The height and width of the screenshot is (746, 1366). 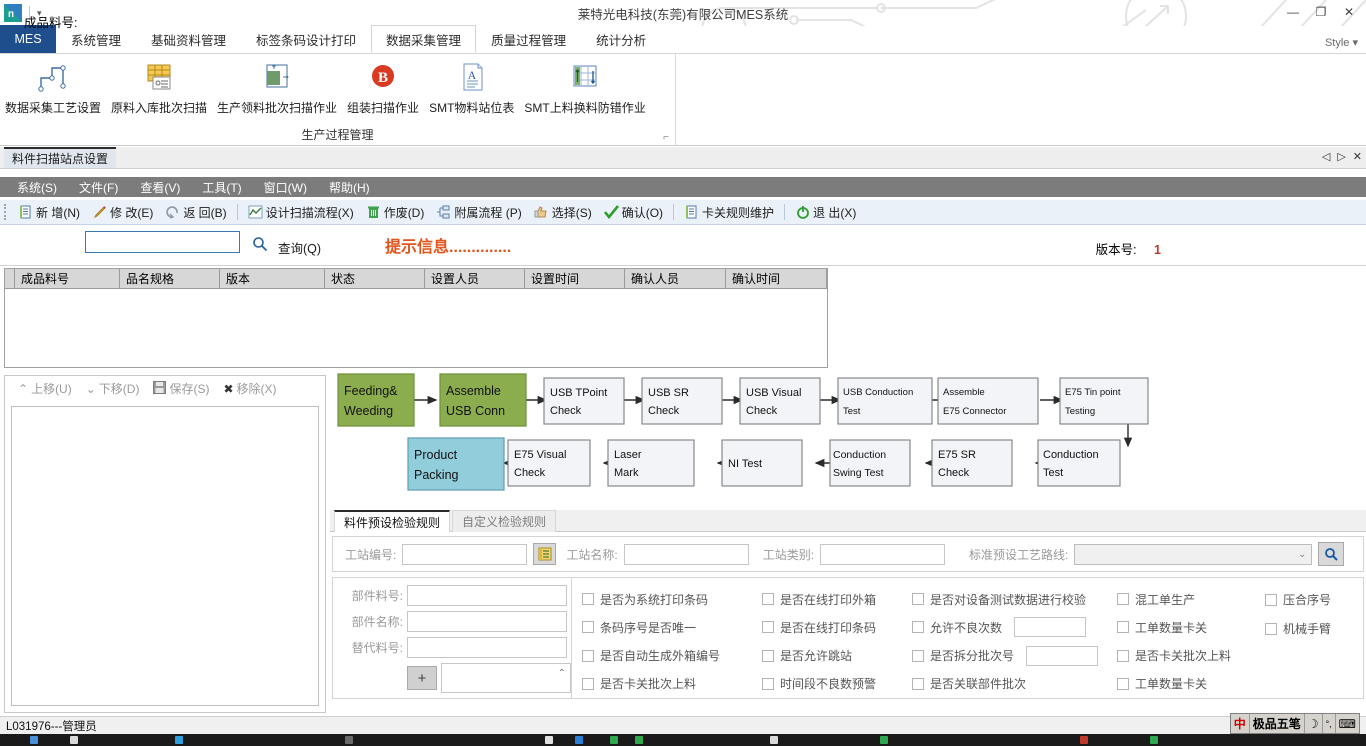 I want to click on toolbar-confirm-button: 确认(O), so click(x=633, y=212).